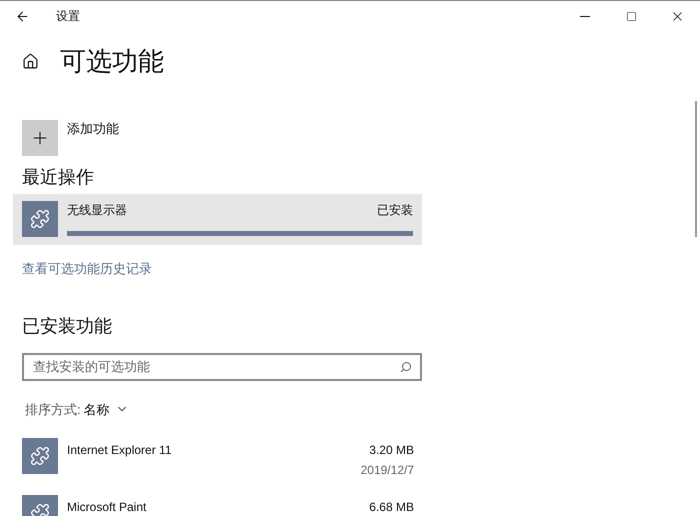  Describe the element at coordinates (696, 169) in the screenshot. I see `scrollbar-thumb` at that location.